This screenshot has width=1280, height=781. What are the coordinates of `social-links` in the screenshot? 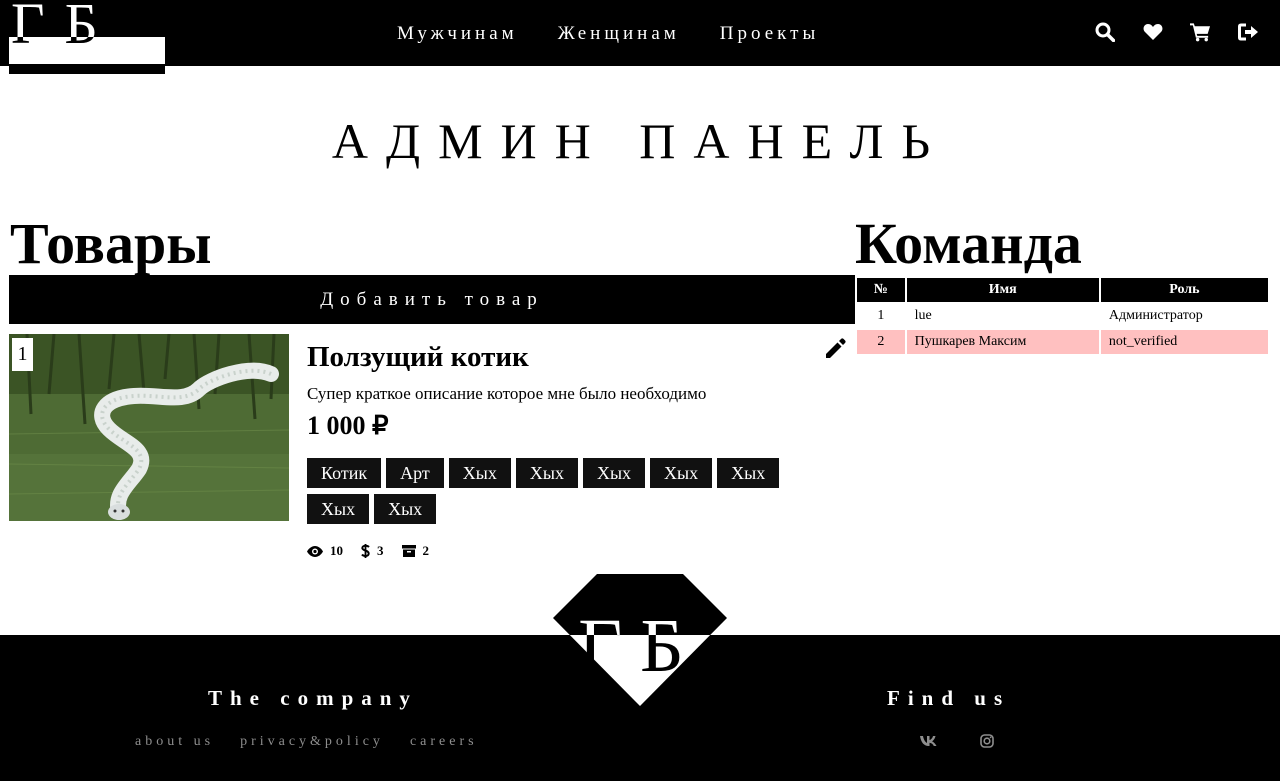 It's located at (958, 741).